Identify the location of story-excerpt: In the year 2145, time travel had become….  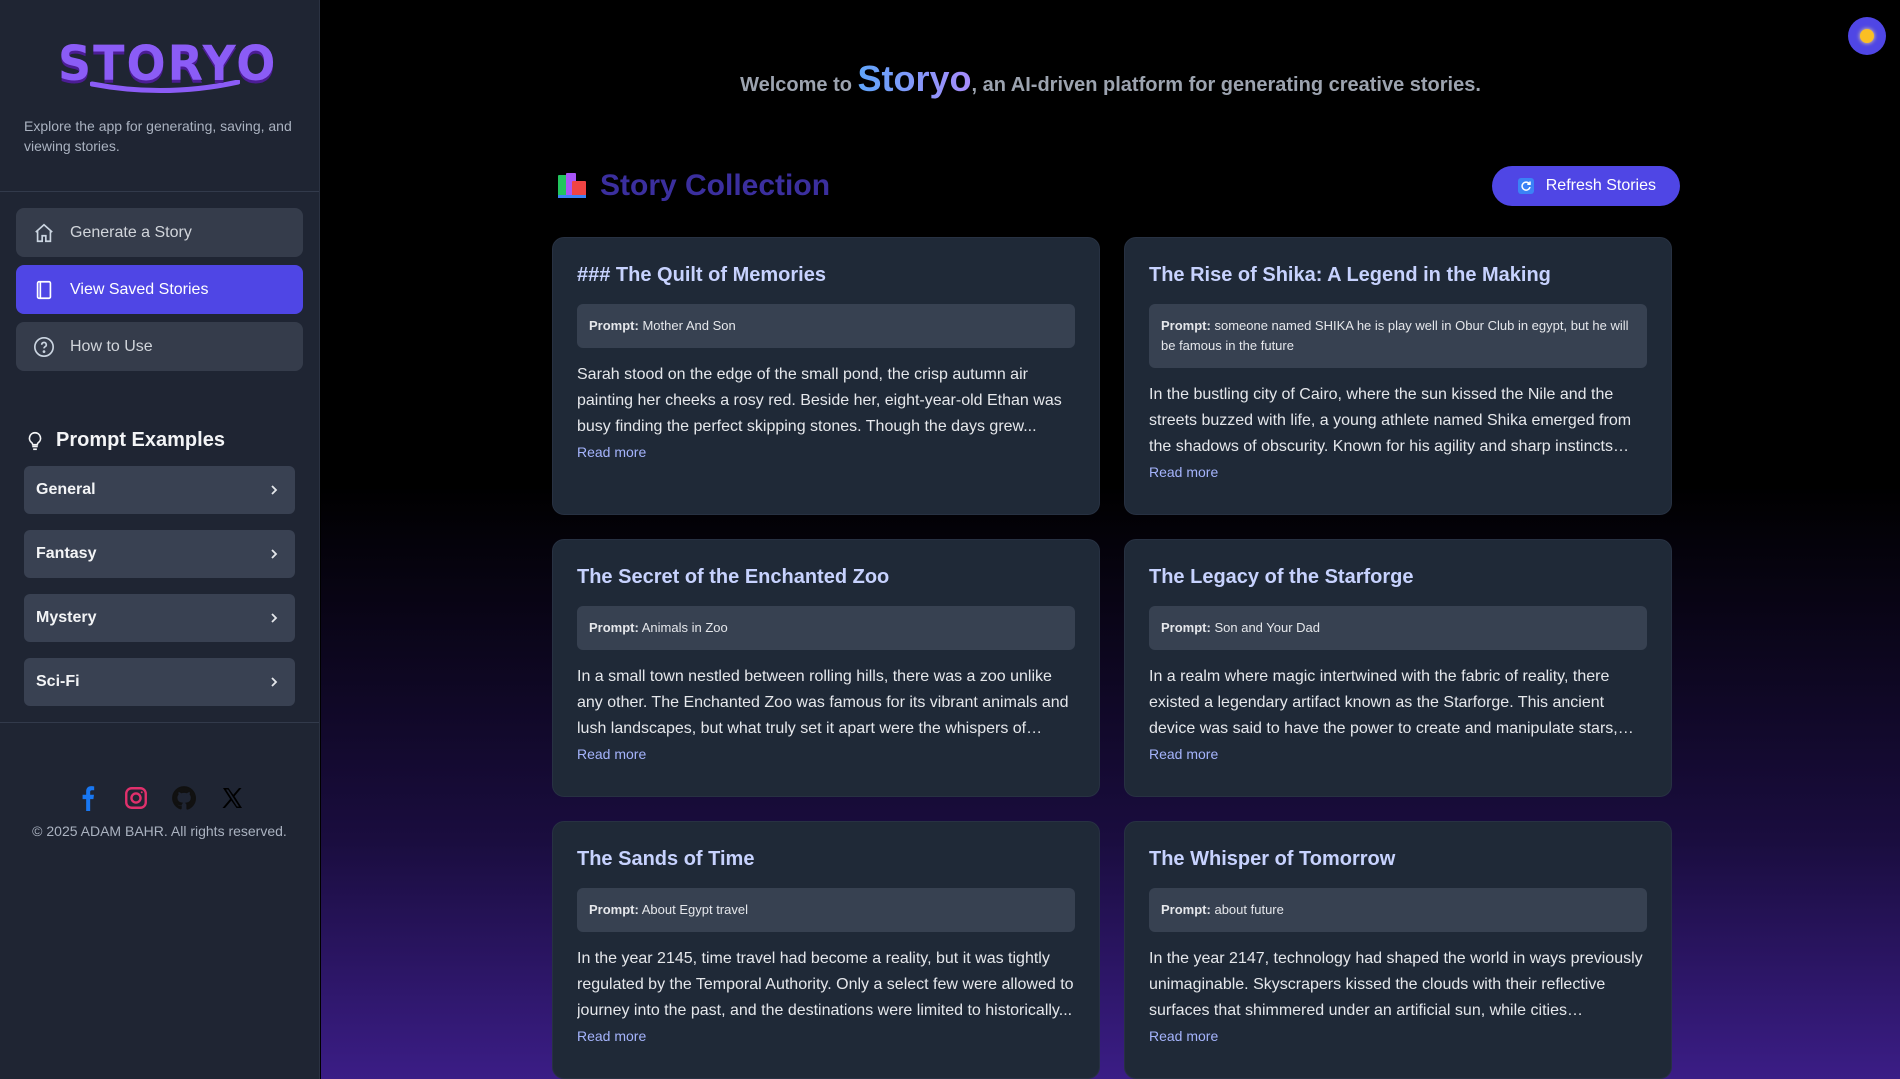
(825, 984).